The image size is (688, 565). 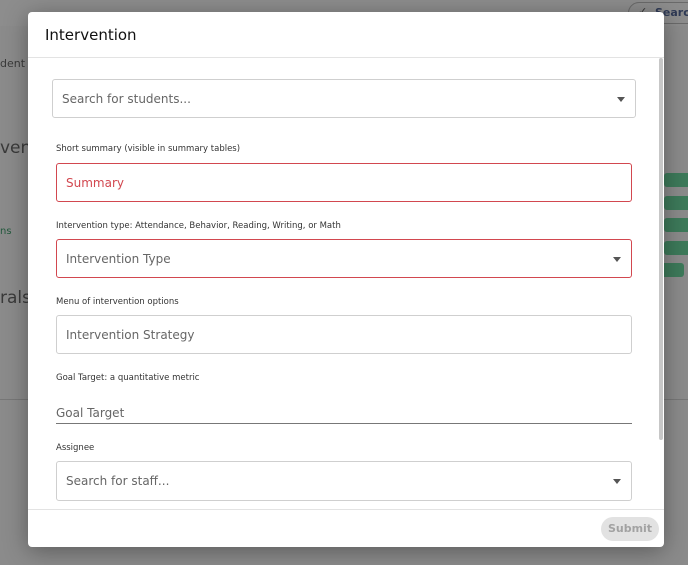 I want to click on dialog-scrollbar, so click(x=661, y=249).